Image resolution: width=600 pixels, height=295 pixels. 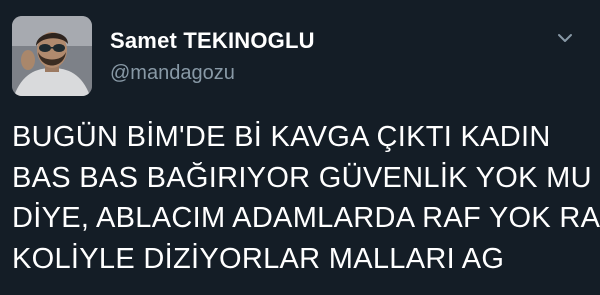 I want to click on tweet-text-line: KOLİYLE DİZİYORLAR MALLARI AG, so click(x=258, y=258).